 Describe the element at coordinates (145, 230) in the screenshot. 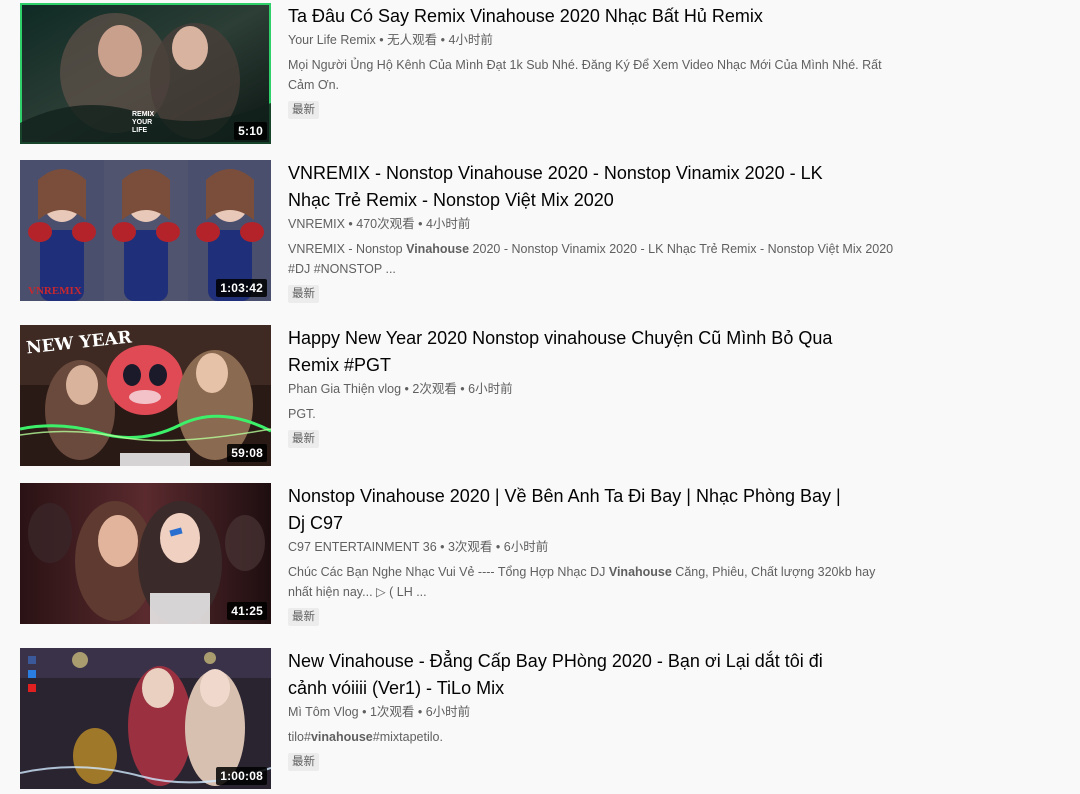

I see `video-thumbnail: VNREMIX 1:03:42` at that location.